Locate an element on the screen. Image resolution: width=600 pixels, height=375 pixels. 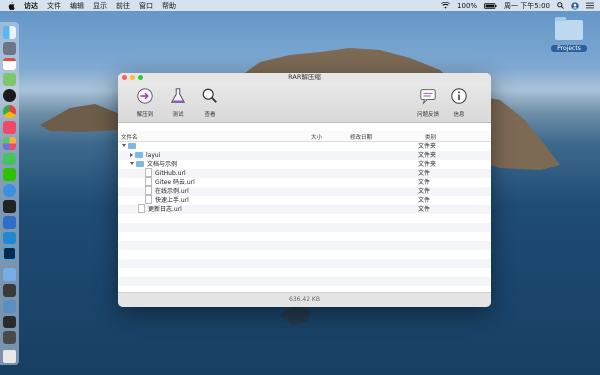
test-label: 测试 is located at coordinates (178, 115).